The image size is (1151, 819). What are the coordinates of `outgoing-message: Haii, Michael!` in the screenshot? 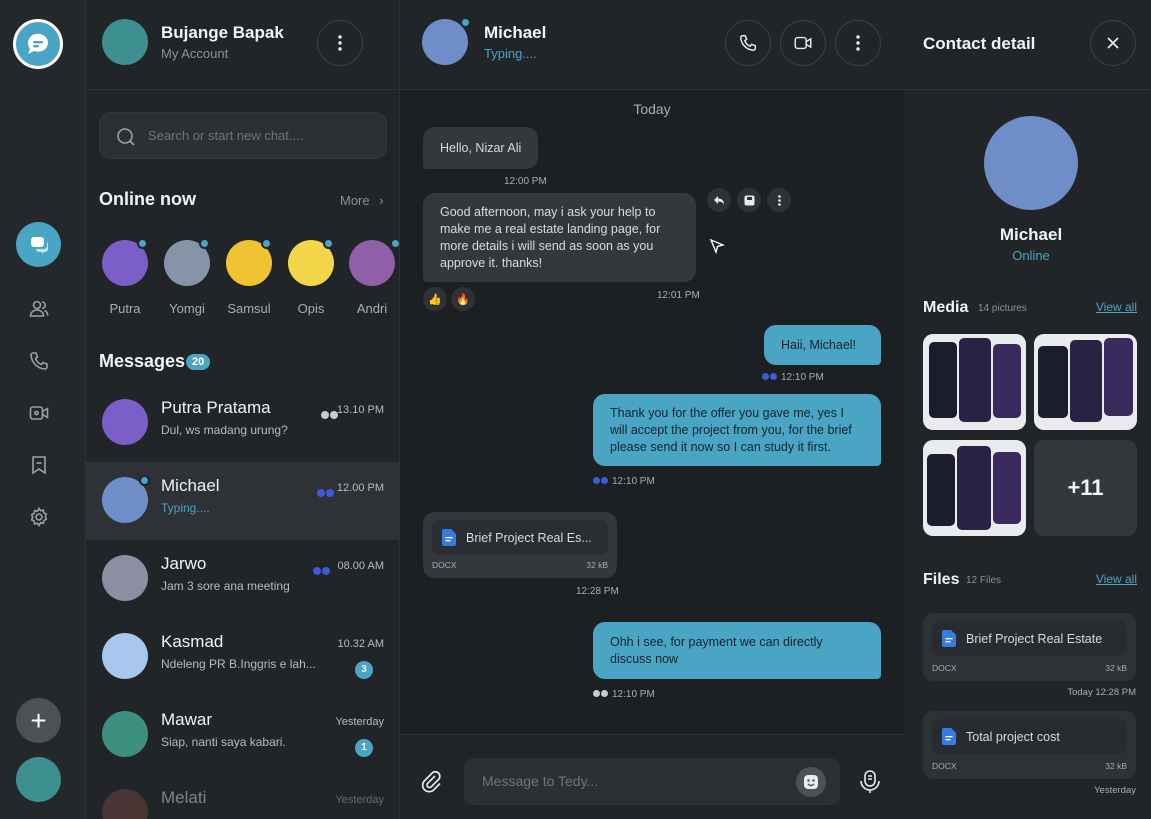 It's located at (822, 345).